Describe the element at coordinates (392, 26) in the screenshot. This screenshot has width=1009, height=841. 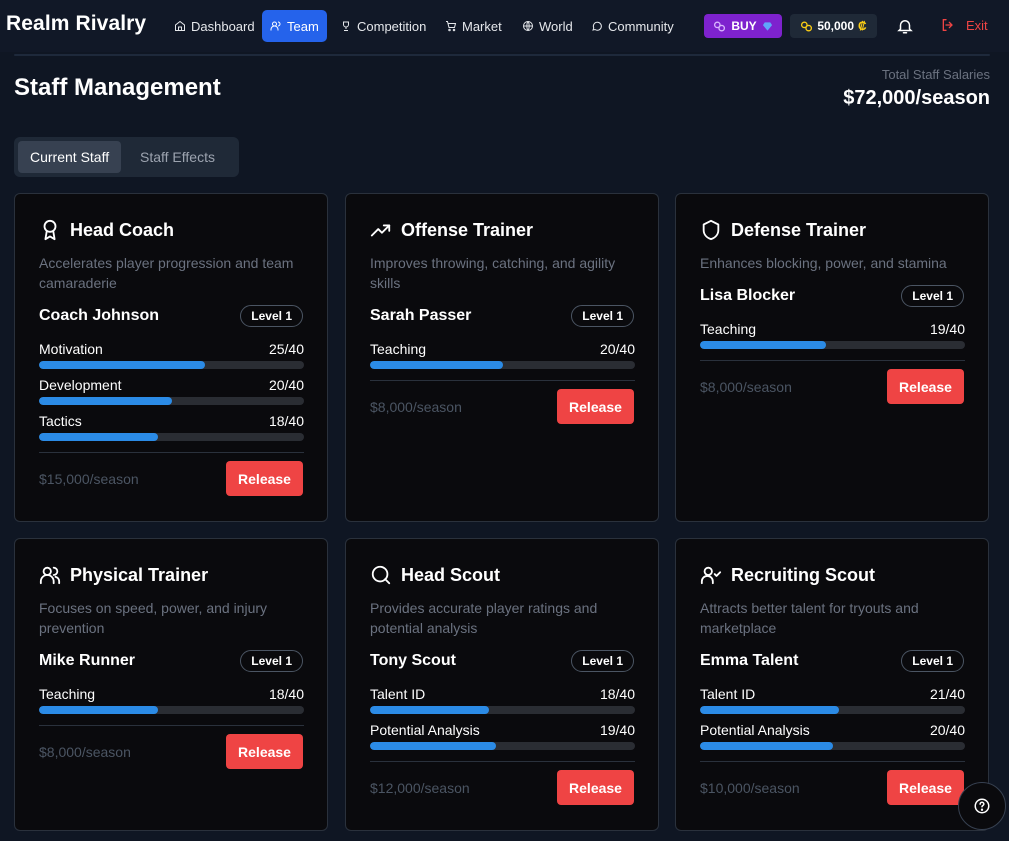
I see `nav-item-label: Competition` at that location.